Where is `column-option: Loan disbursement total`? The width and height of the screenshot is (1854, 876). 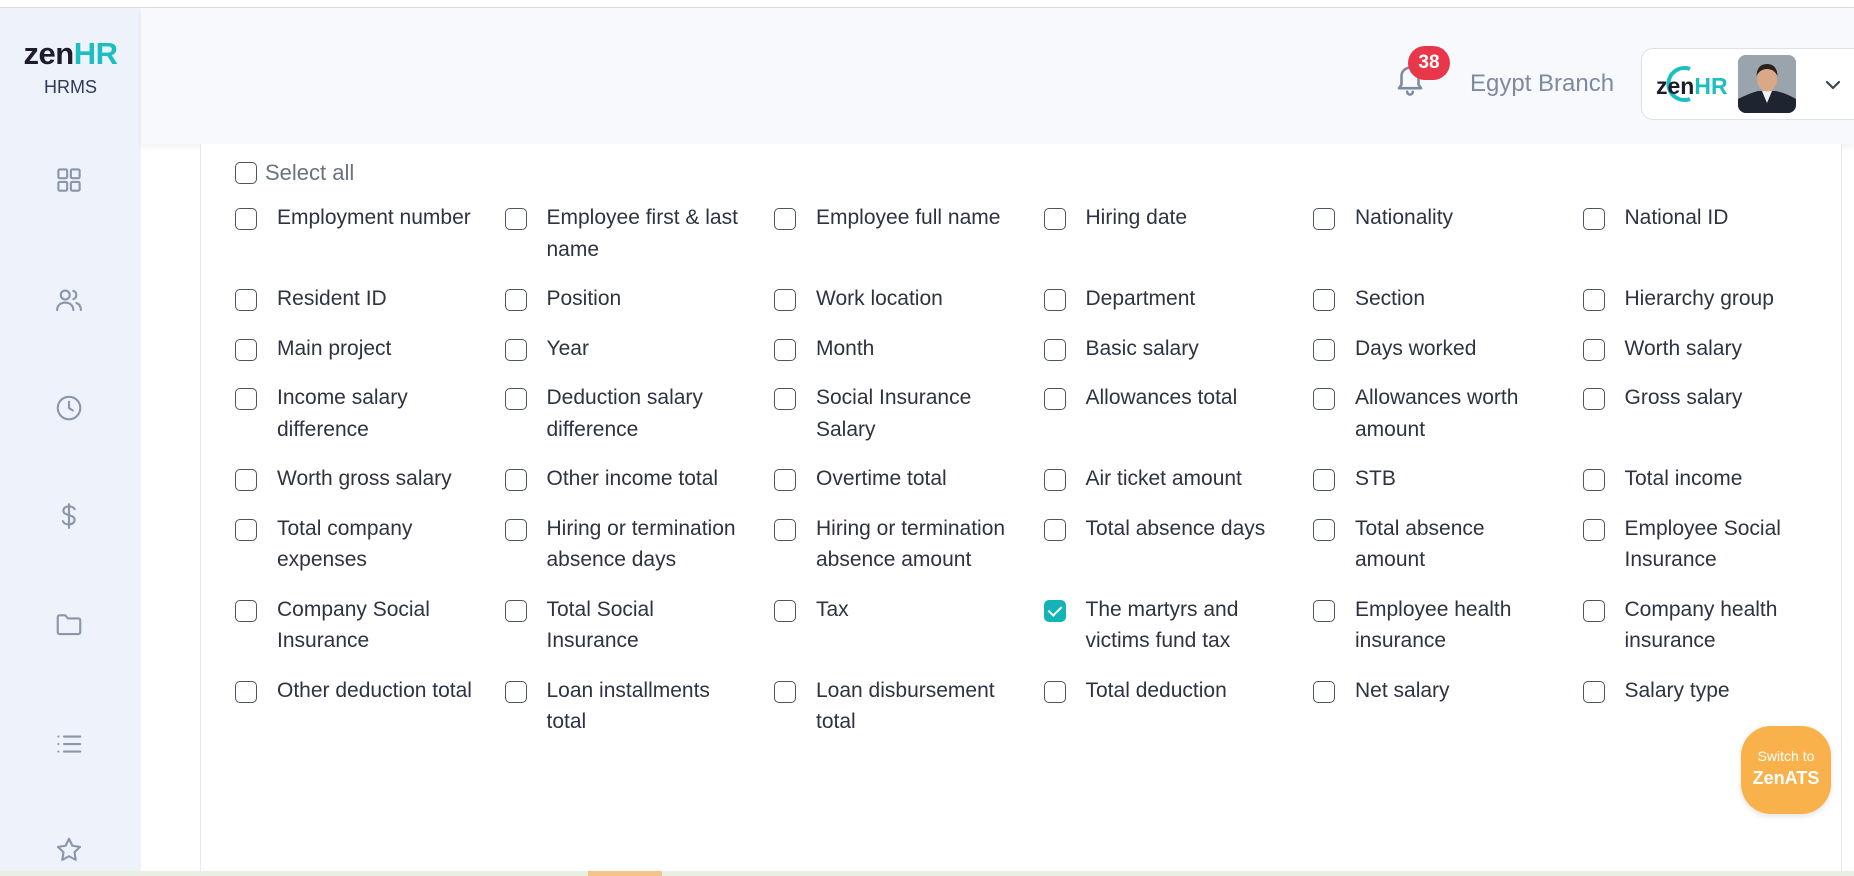
column-option: Loan disbursement total is located at coordinates (909, 708).